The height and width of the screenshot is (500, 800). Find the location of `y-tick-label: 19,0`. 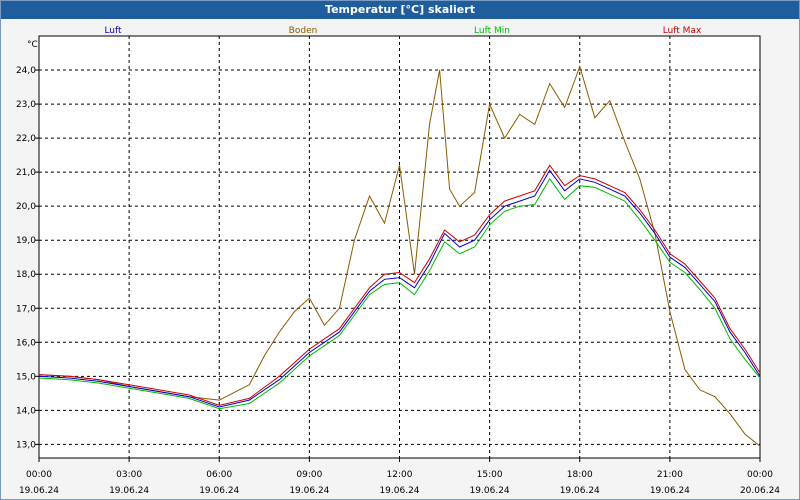

y-tick-label: 19,0 is located at coordinates (26, 241).